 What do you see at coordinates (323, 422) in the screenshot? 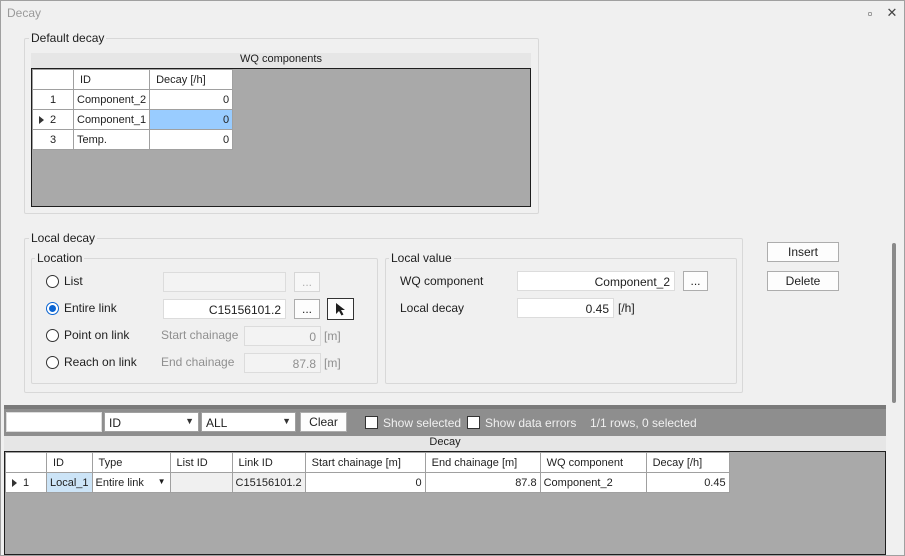
I see `clear-button: Clear` at bounding box center [323, 422].